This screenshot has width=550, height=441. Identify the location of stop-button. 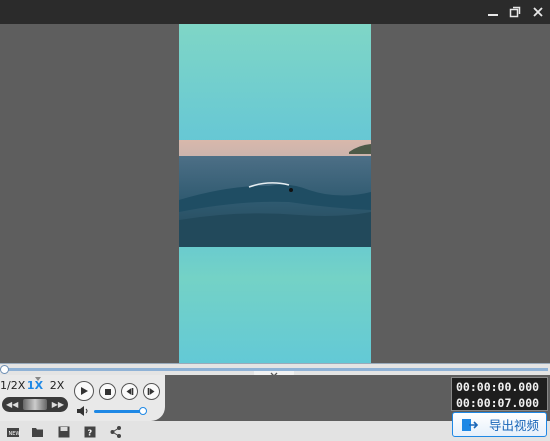
(107, 391).